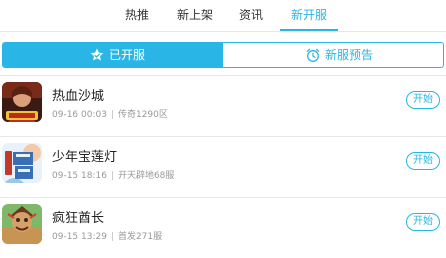  I want to click on segment-upcoming: 新服预告, so click(333, 55).